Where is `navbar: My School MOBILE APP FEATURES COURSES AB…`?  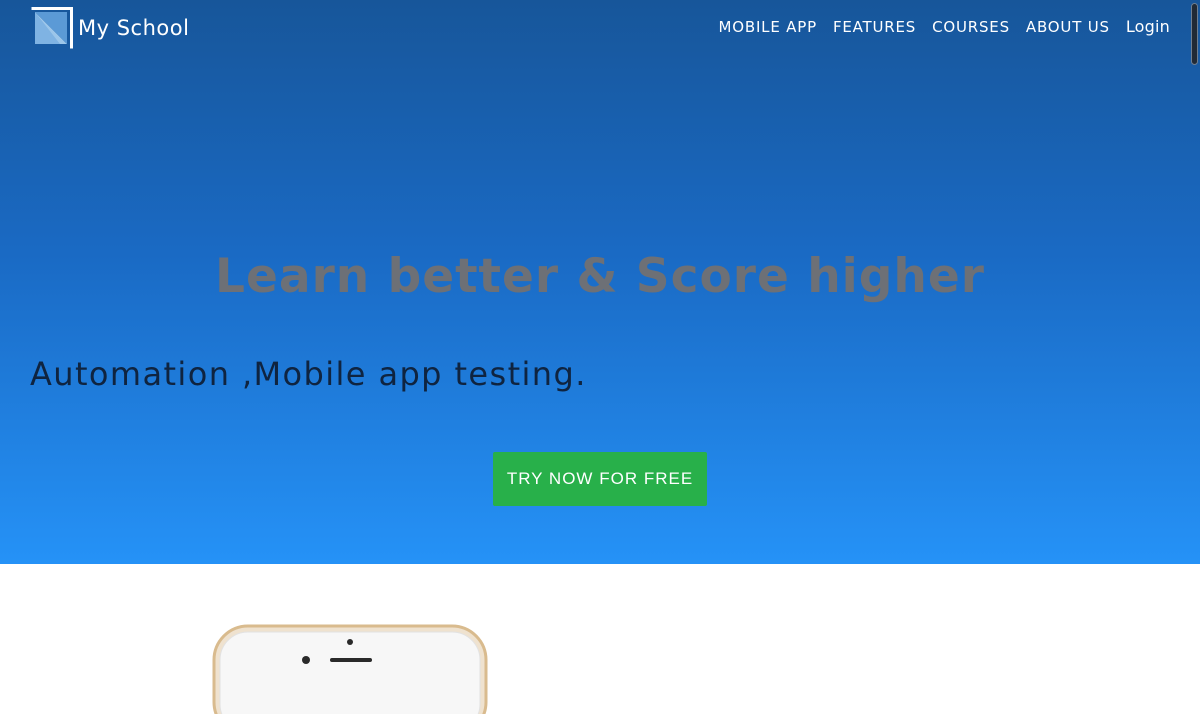 navbar: My School MOBILE APP FEATURES COURSES AB… is located at coordinates (600, 29).